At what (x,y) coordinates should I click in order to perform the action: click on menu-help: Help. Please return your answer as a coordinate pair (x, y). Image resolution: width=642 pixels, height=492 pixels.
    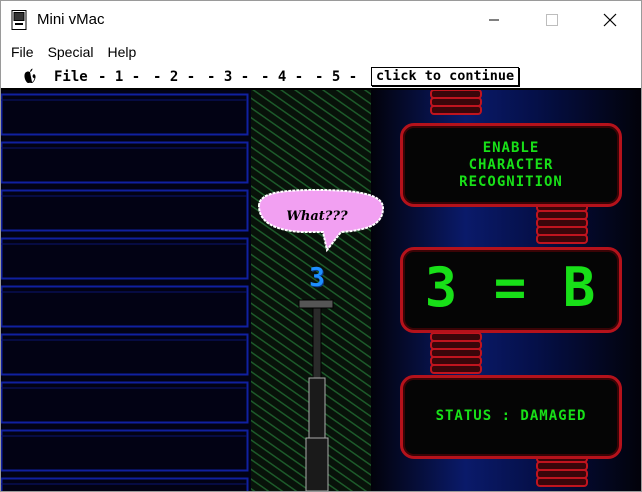
    Looking at the image, I should click on (121, 52).